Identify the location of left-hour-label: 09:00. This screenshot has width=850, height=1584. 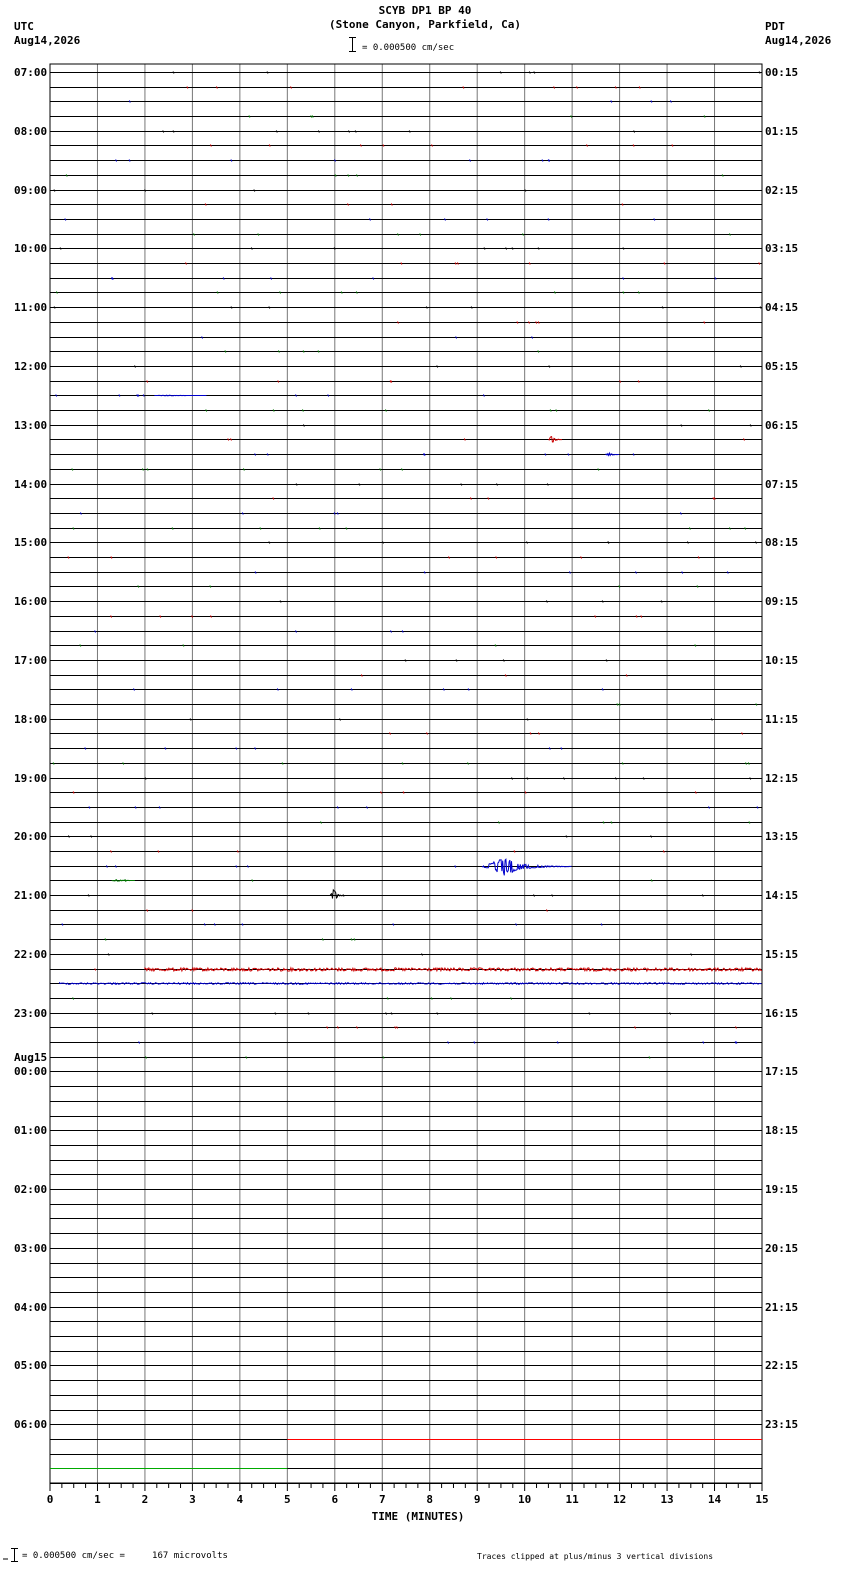
(31, 190).